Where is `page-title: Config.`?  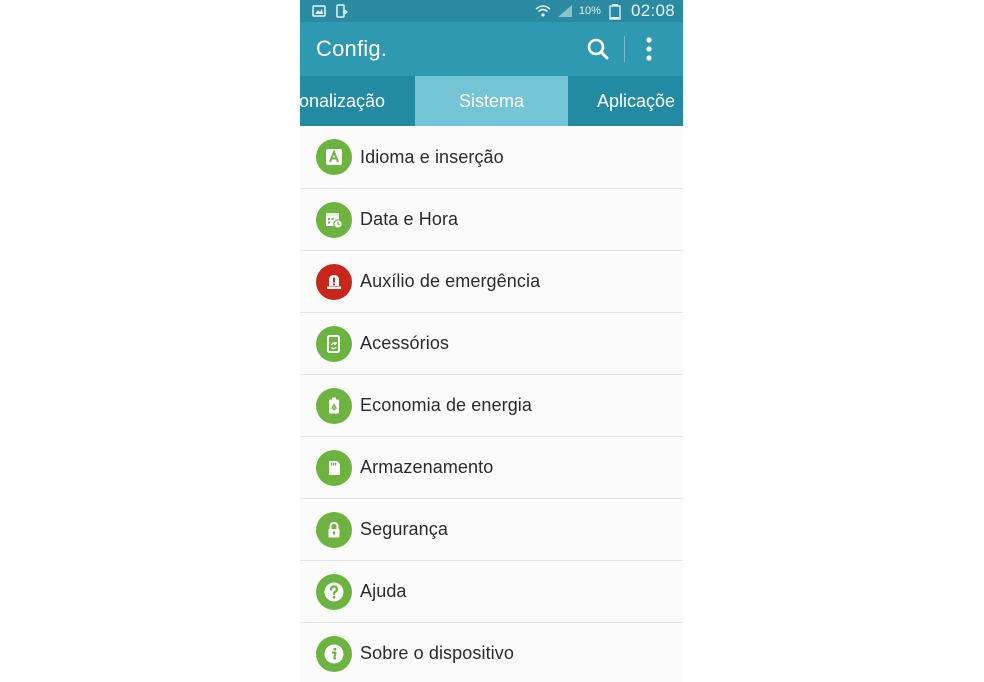 page-title: Config. is located at coordinates (352, 48).